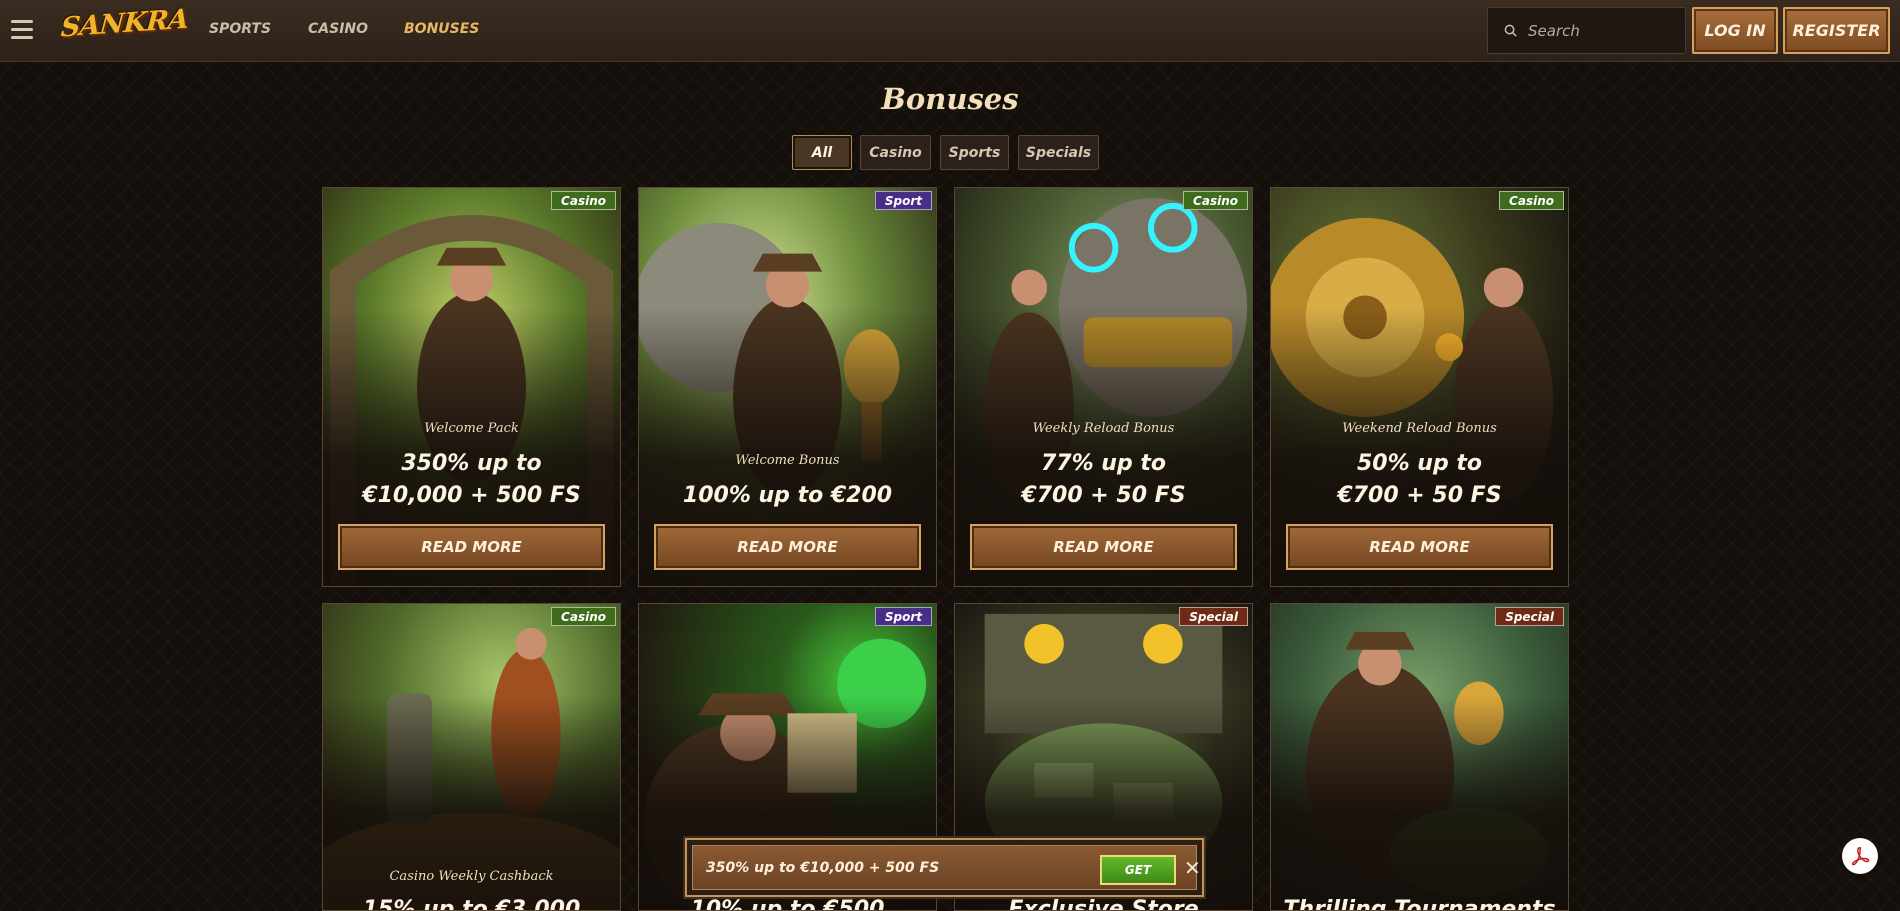 The width and height of the screenshot is (1900, 911). What do you see at coordinates (1138, 870) in the screenshot?
I see `get-button: GET` at bounding box center [1138, 870].